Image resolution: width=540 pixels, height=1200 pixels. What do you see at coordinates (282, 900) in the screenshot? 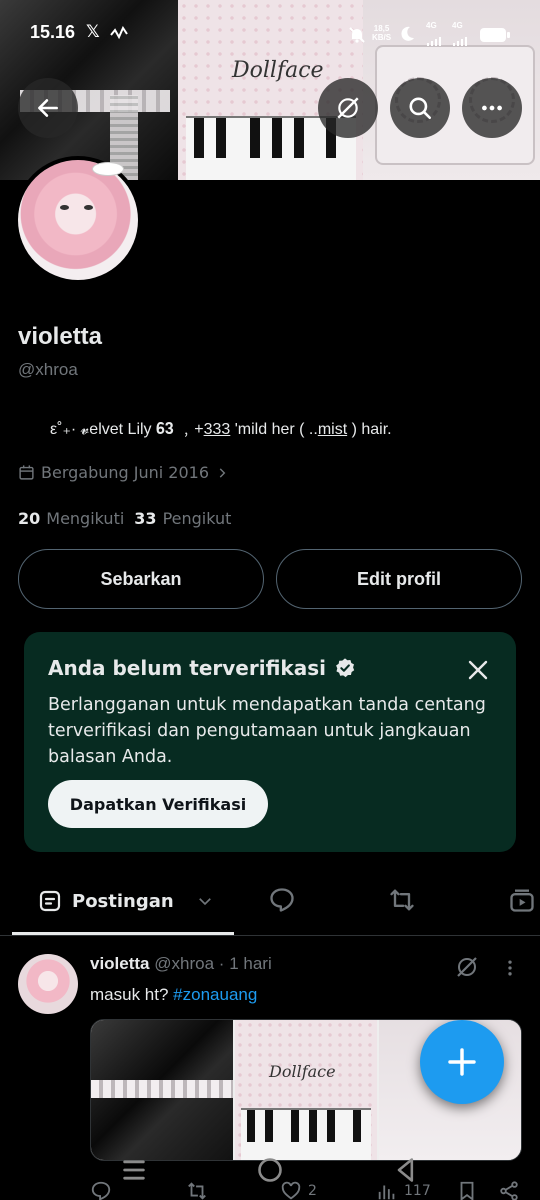
I see `replies-icon` at bounding box center [282, 900].